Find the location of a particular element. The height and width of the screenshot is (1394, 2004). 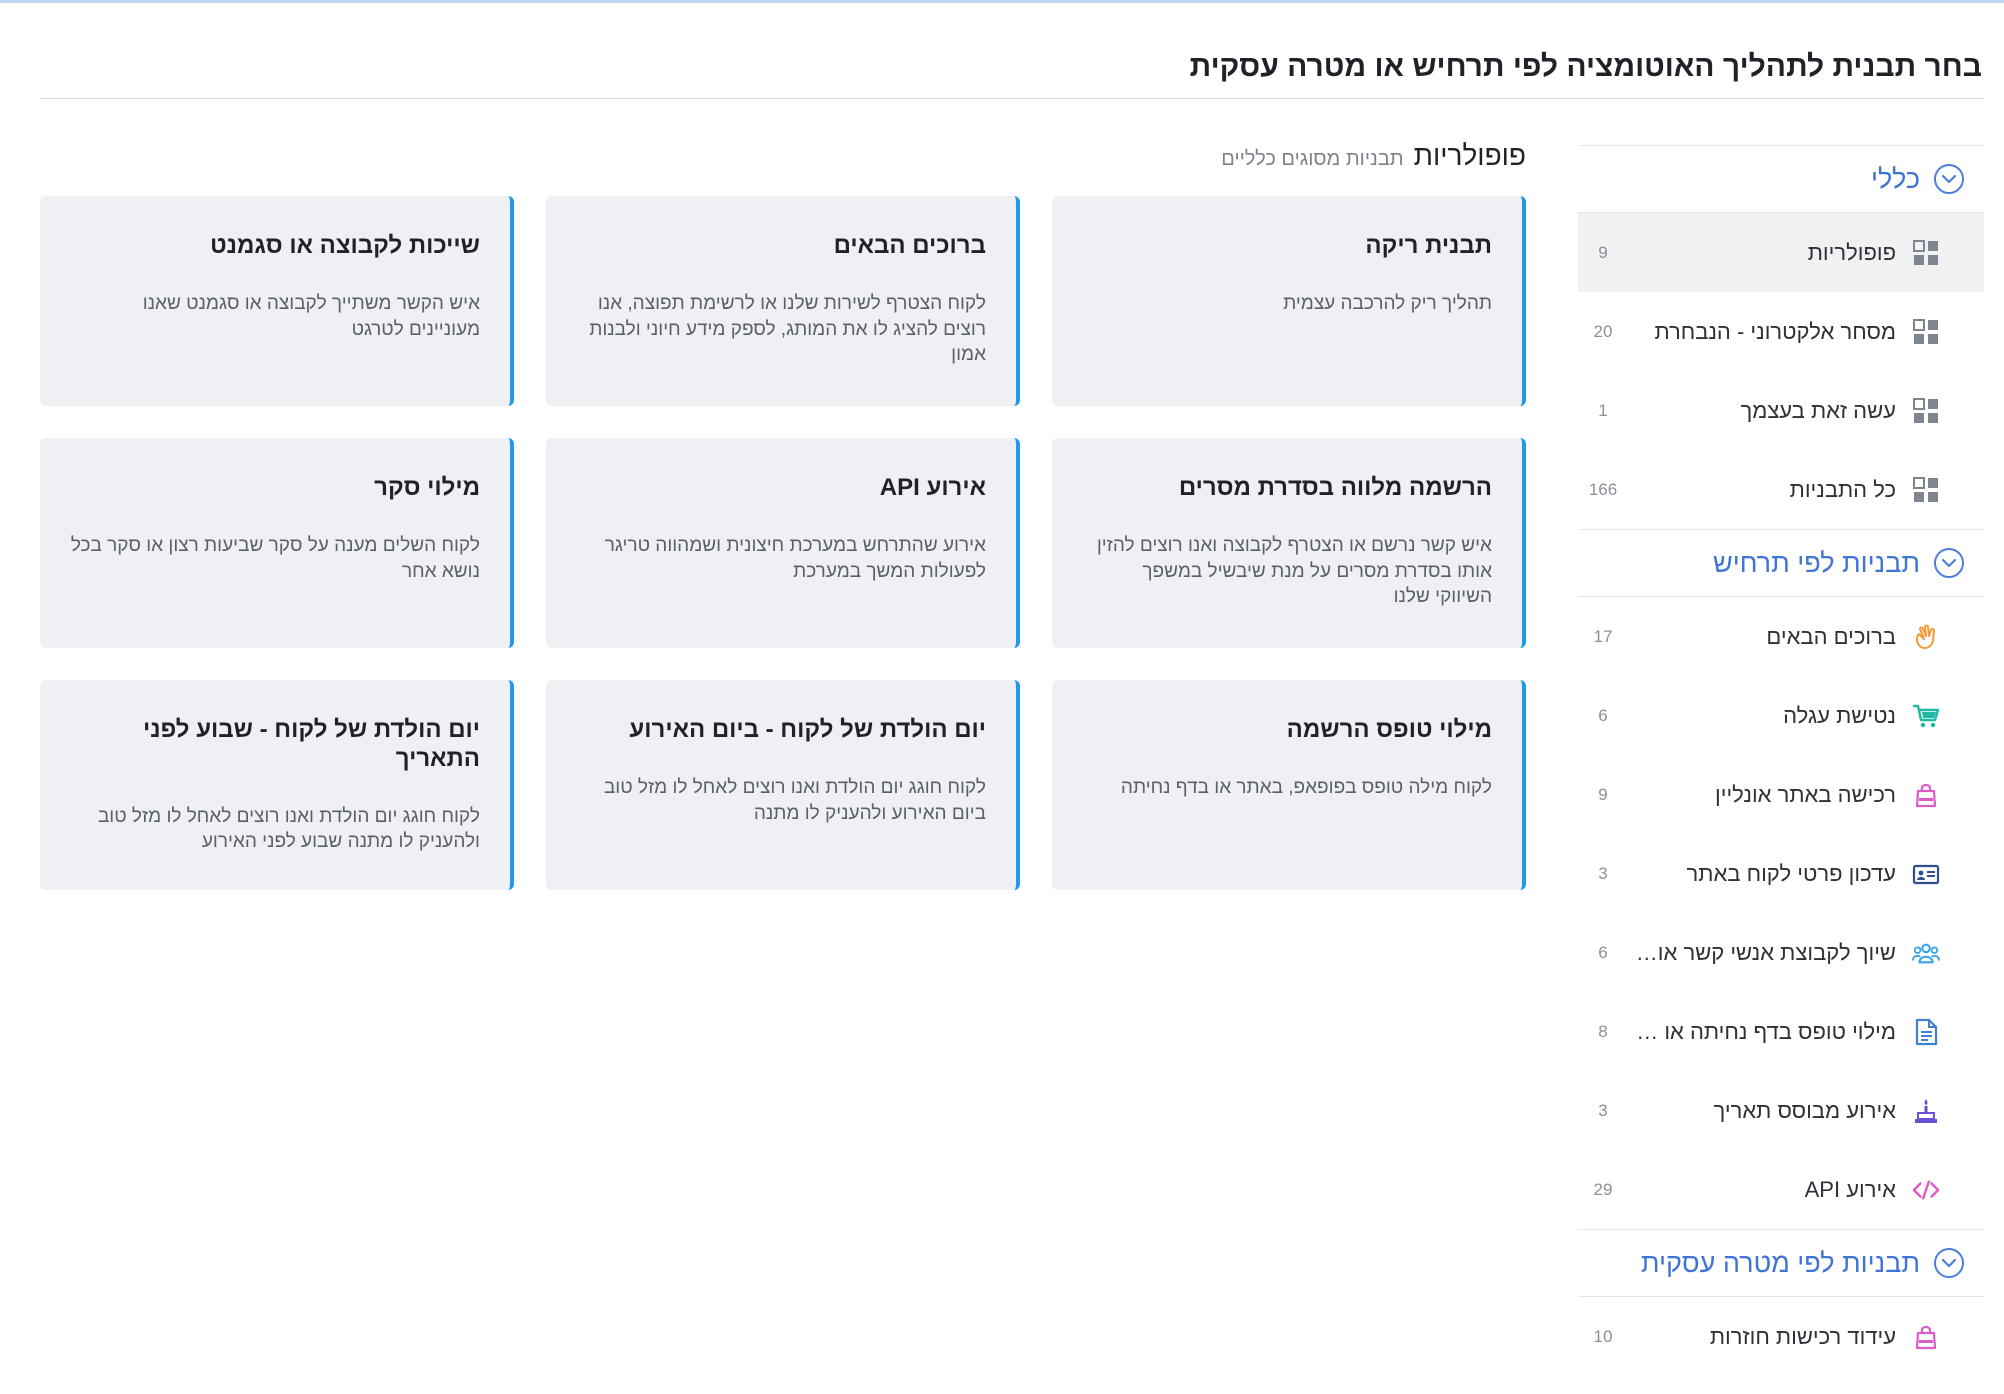

section-header-goals: תבניות לפי מטרה עסקית is located at coordinates (1781, 1263).